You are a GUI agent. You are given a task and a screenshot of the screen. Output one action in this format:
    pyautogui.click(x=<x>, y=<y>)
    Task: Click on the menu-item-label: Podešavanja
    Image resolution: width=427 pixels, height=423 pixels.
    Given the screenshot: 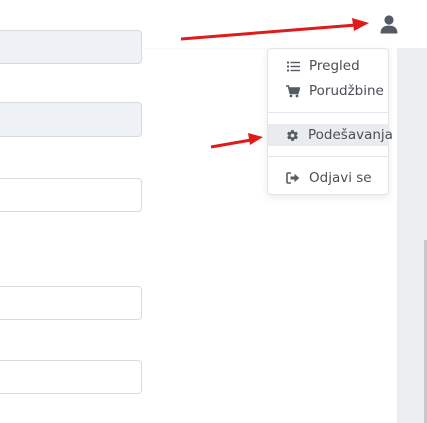 What is the action you would take?
    pyautogui.click(x=350, y=135)
    